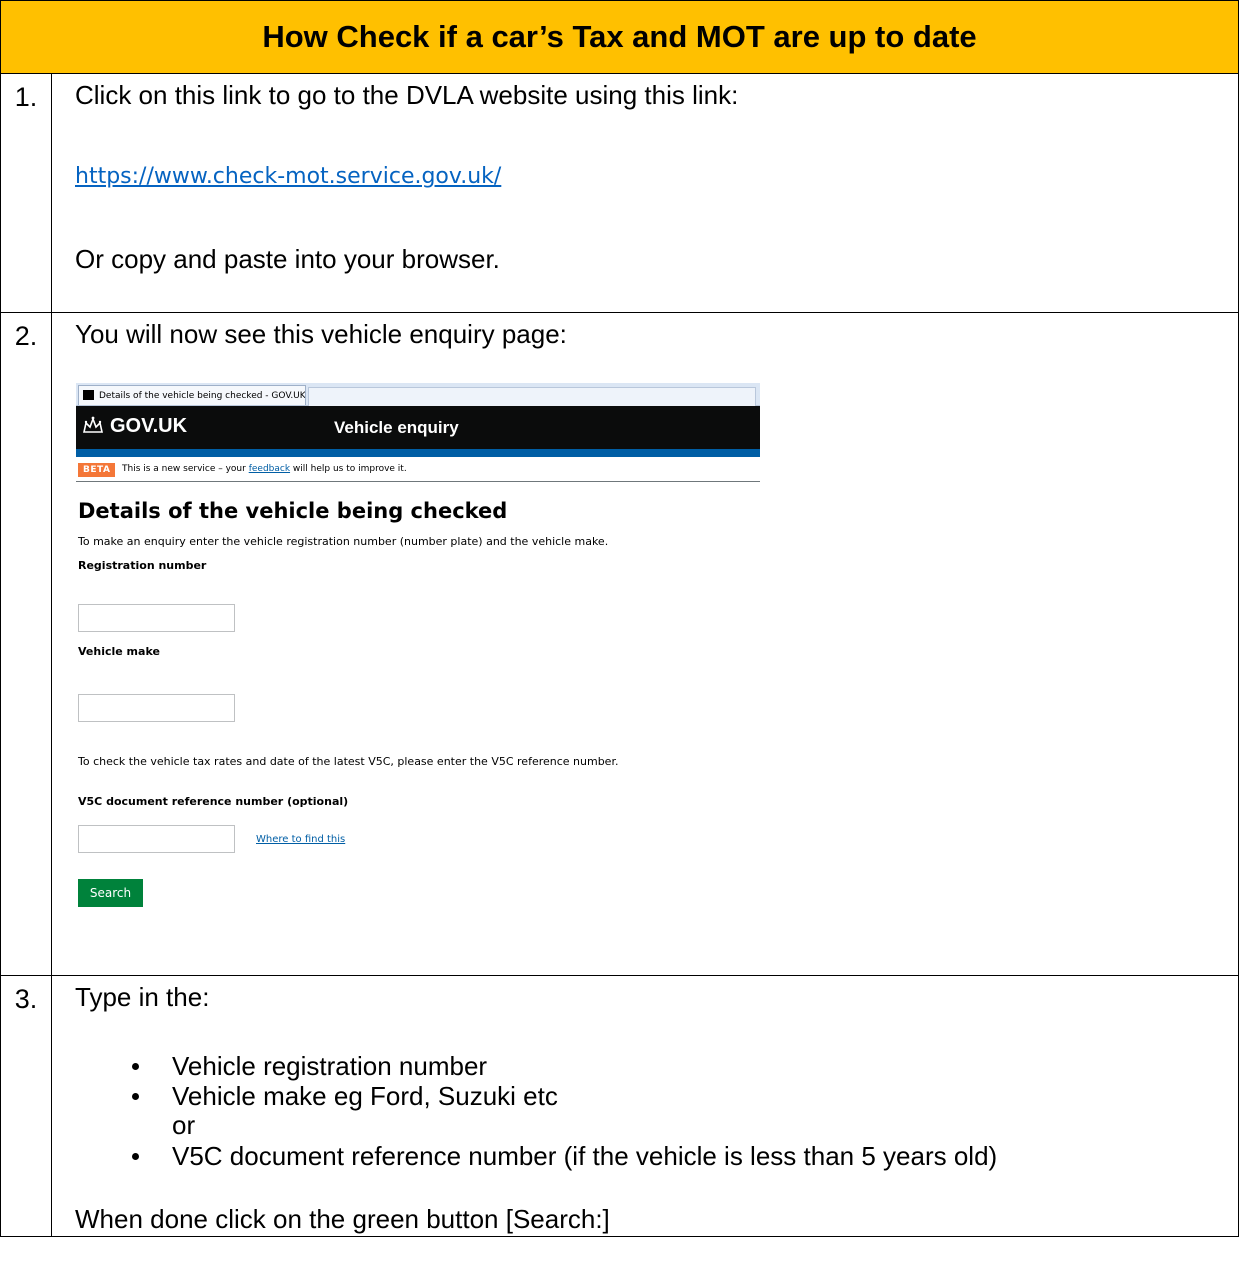 Image resolution: width=1239 pixels, height=1275 pixels. What do you see at coordinates (88, 395) in the screenshot?
I see `govuk-favicon-icon` at bounding box center [88, 395].